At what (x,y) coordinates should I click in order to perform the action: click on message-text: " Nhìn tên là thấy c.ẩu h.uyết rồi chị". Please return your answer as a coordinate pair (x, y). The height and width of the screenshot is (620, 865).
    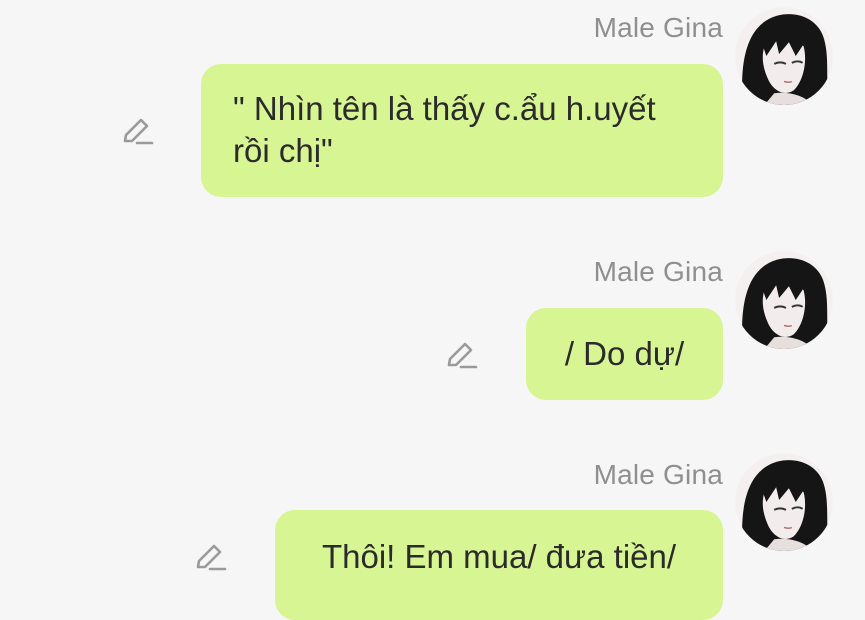
    Looking at the image, I should click on (444, 129).